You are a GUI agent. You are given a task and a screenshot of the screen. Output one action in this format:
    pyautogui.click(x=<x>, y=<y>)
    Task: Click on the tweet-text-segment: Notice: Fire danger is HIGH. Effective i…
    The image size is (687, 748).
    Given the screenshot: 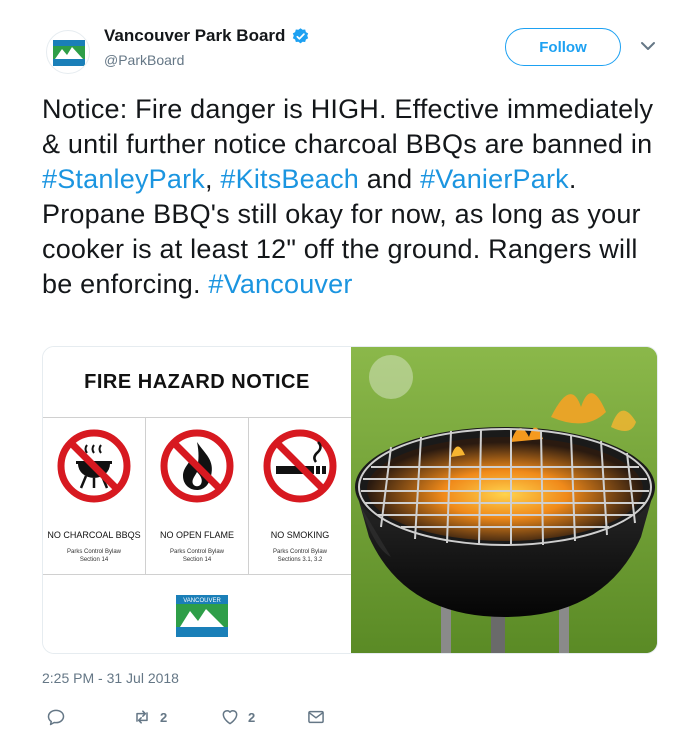 What is the action you would take?
    pyautogui.click(x=348, y=126)
    